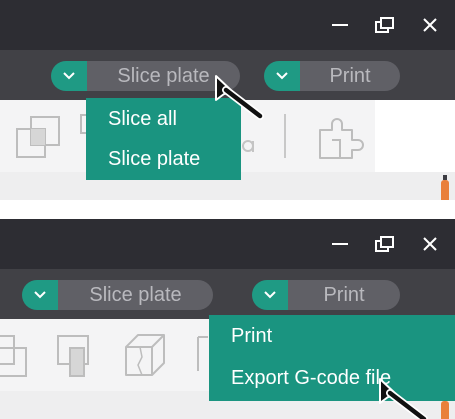 Image resolution: width=455 pixels, height=419 pixels. Describe the element at coordinates (285, 136) in the screenshot. I see `tool-separator` at that location.